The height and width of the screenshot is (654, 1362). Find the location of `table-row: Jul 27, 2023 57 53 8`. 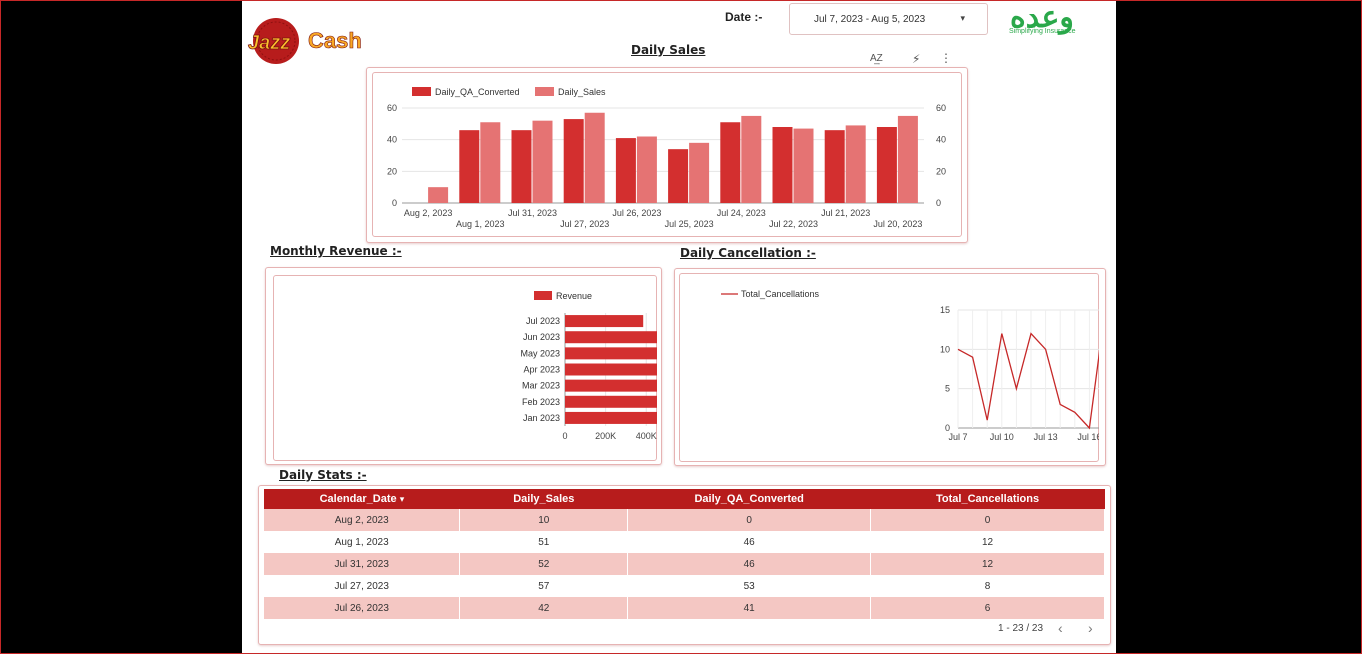

table-row: Jul 27, 2023 57 53 8 is located at coordinates (684, 586).